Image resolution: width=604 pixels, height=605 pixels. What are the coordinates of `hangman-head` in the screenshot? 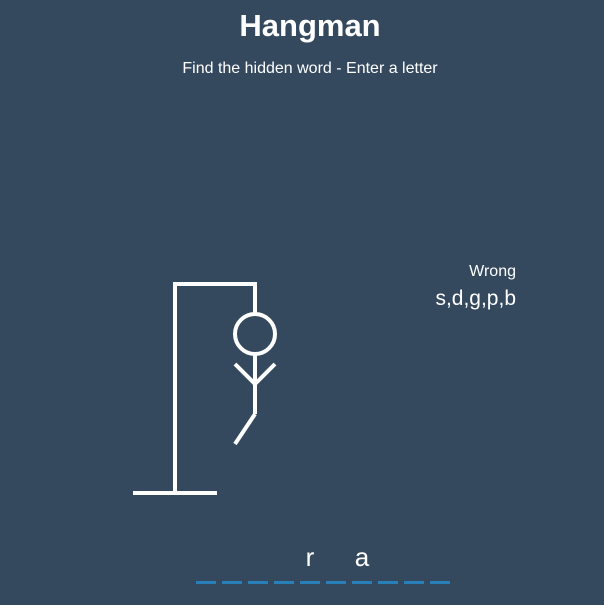 It's located at (255, 334).